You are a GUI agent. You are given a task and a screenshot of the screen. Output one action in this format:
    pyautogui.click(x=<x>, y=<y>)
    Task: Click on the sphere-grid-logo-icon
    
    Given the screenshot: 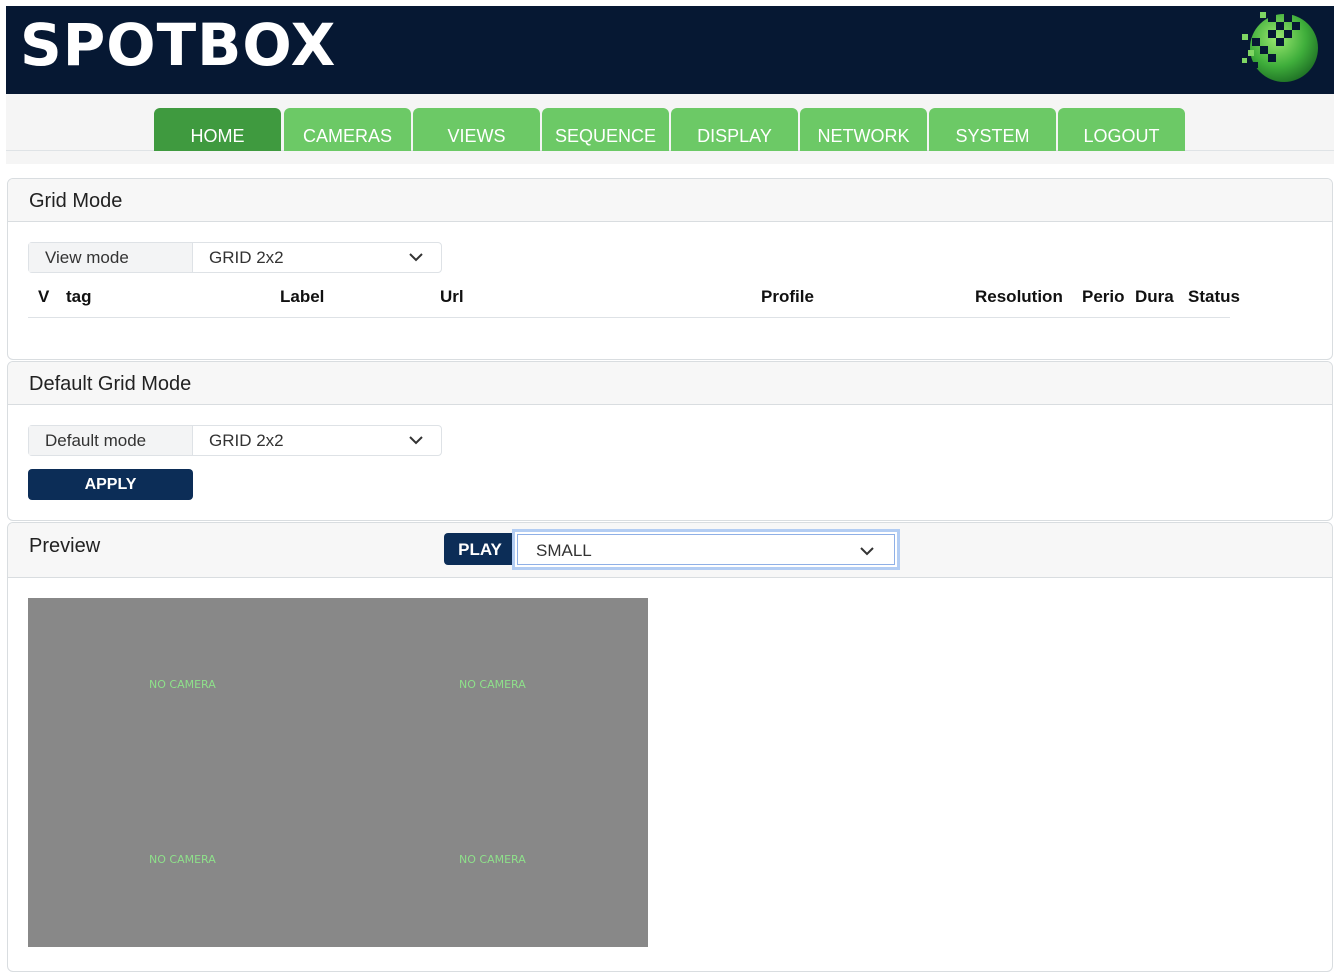 What is the action you would take?
    pyautogui.click(x=1280, y=47)
    